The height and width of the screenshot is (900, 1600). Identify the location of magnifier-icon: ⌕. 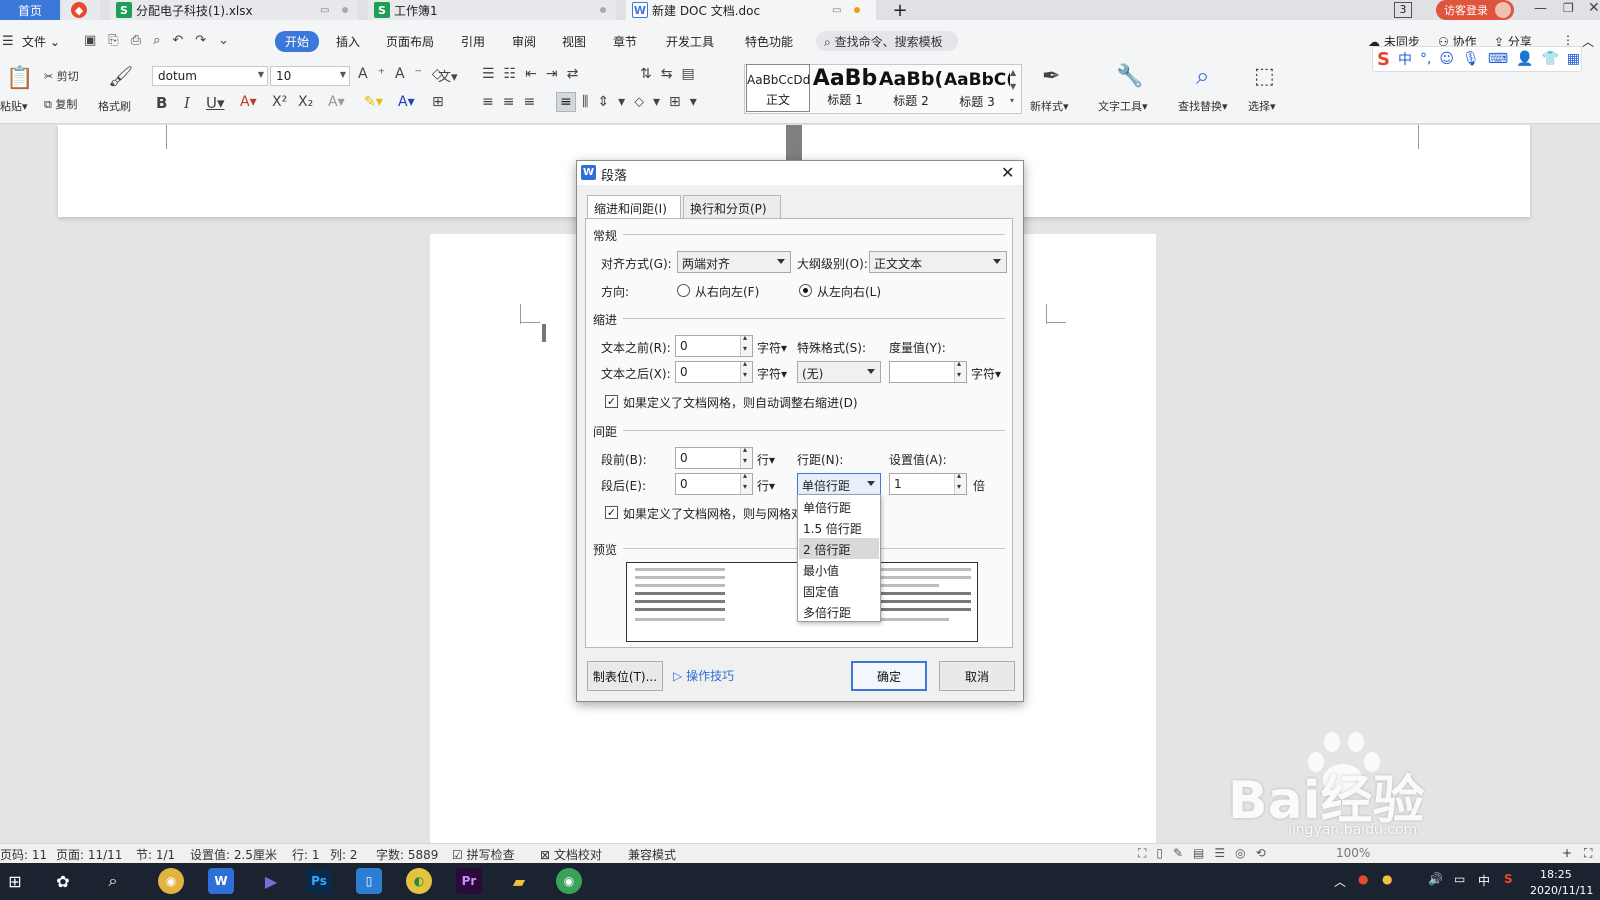
(1202, 76).